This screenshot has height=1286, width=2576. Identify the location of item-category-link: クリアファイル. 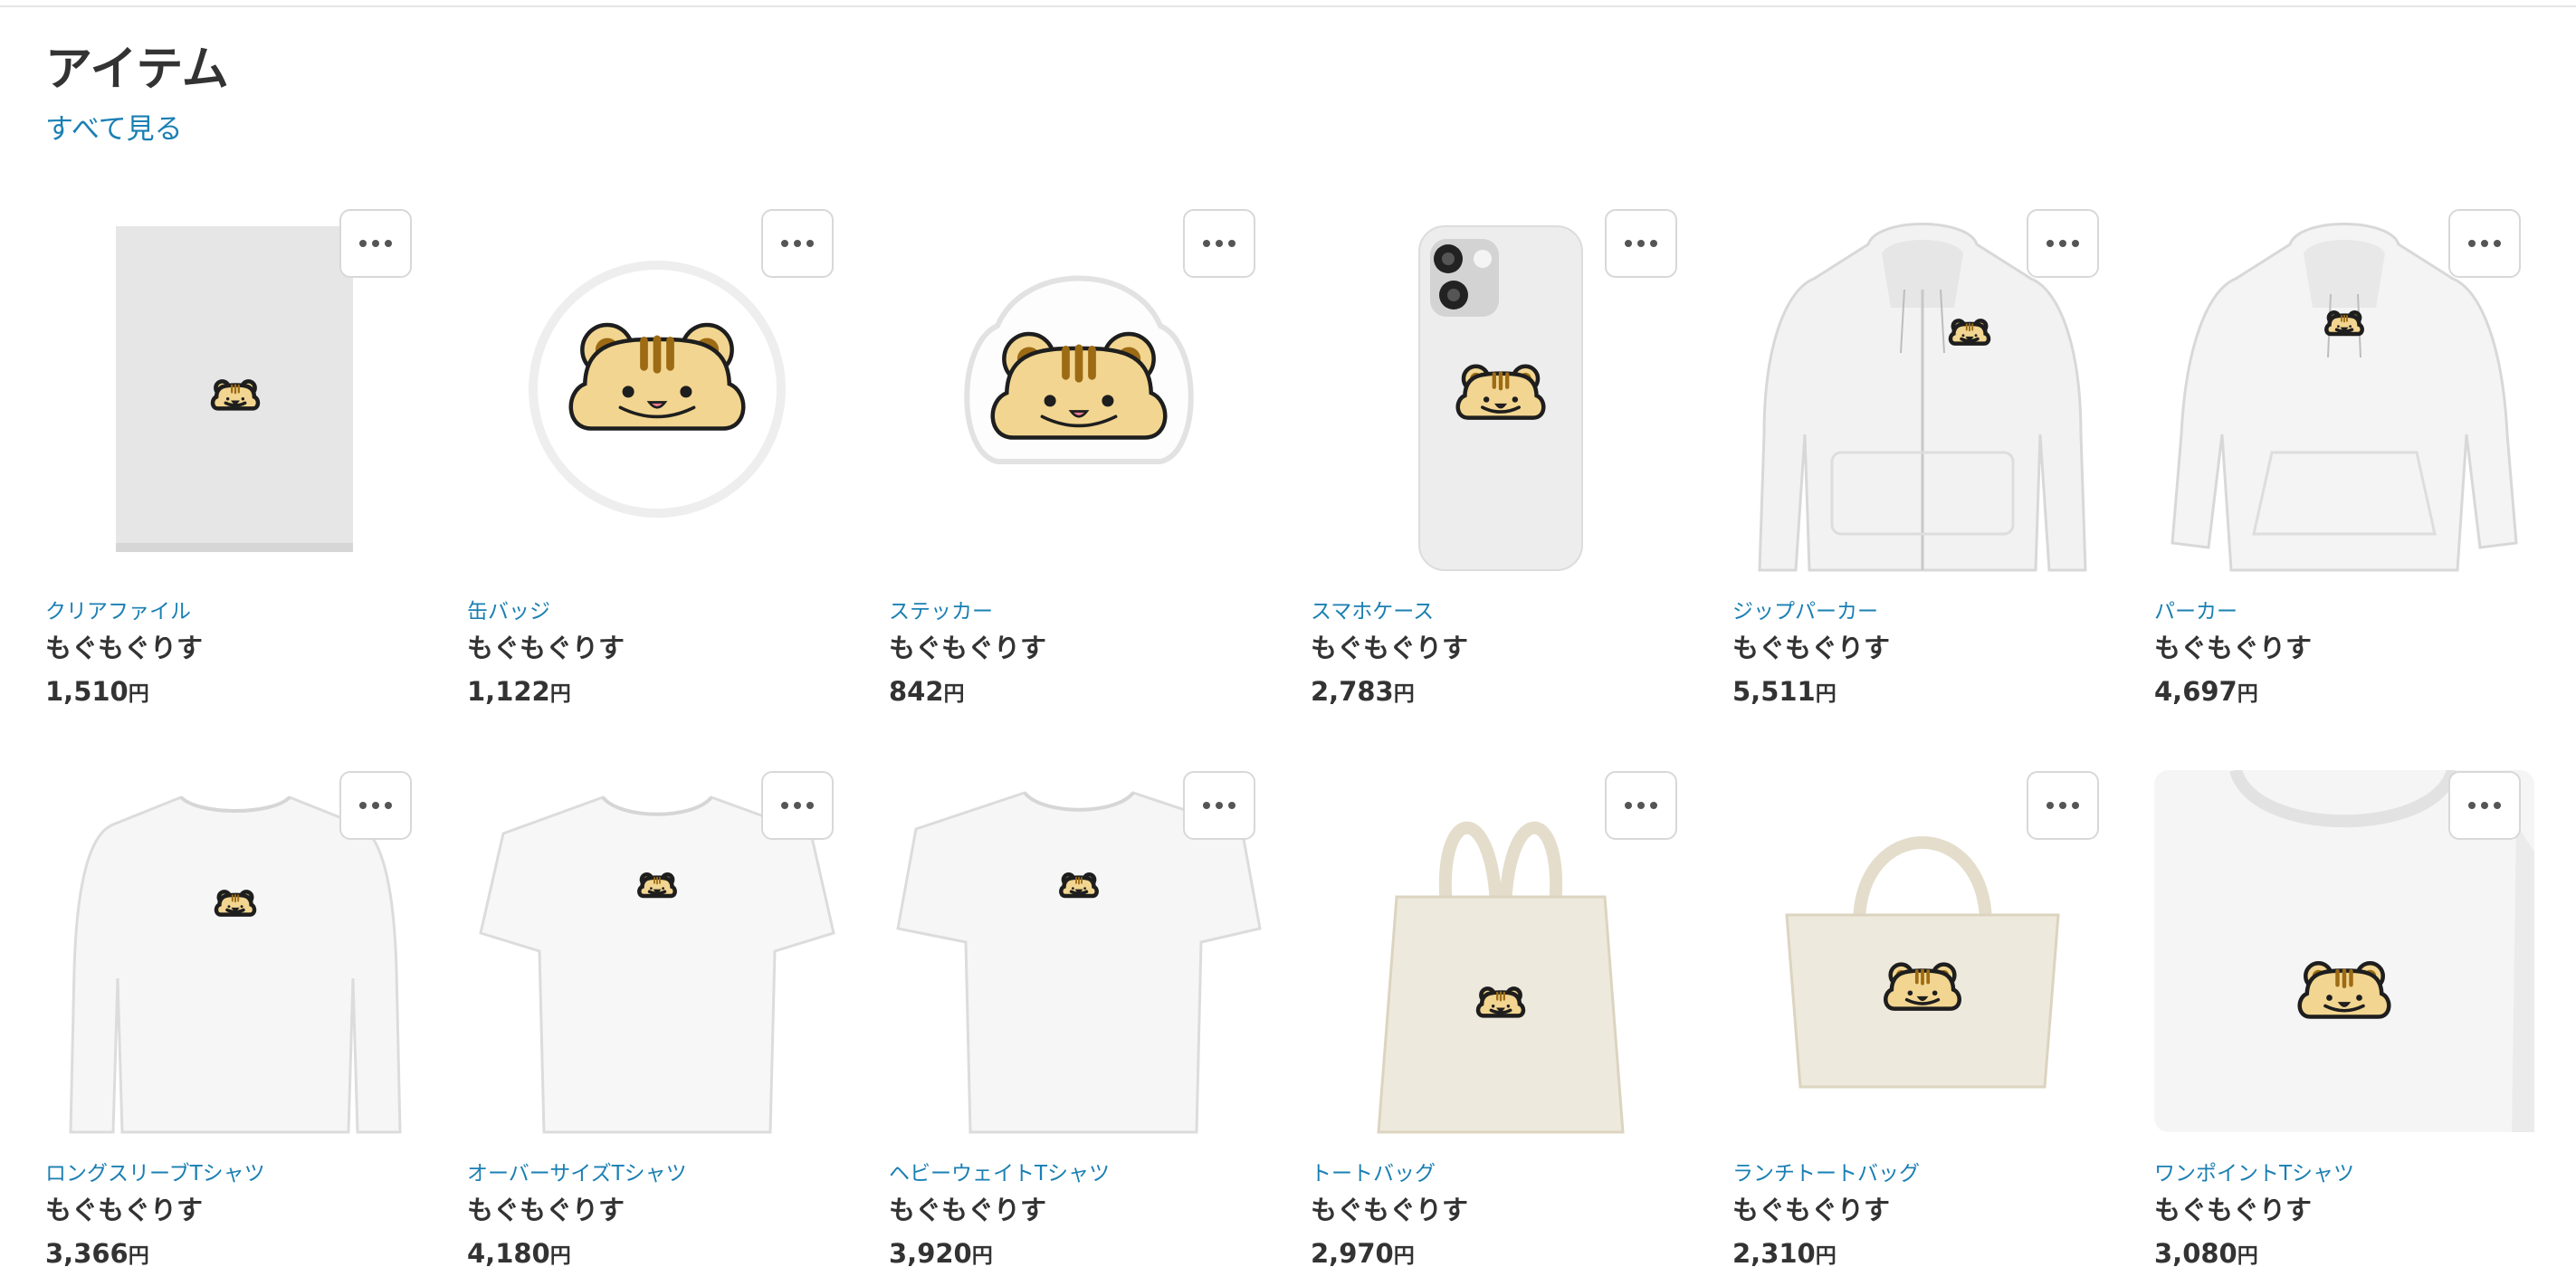
(118, 612).